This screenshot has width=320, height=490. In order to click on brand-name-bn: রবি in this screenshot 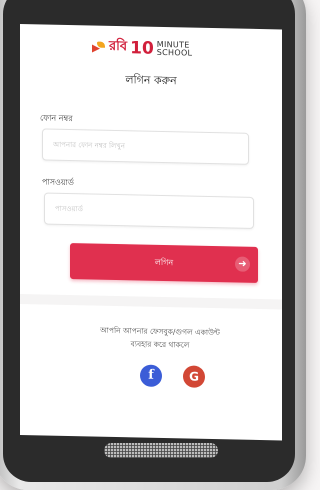, I will do `click(118, 46)`.